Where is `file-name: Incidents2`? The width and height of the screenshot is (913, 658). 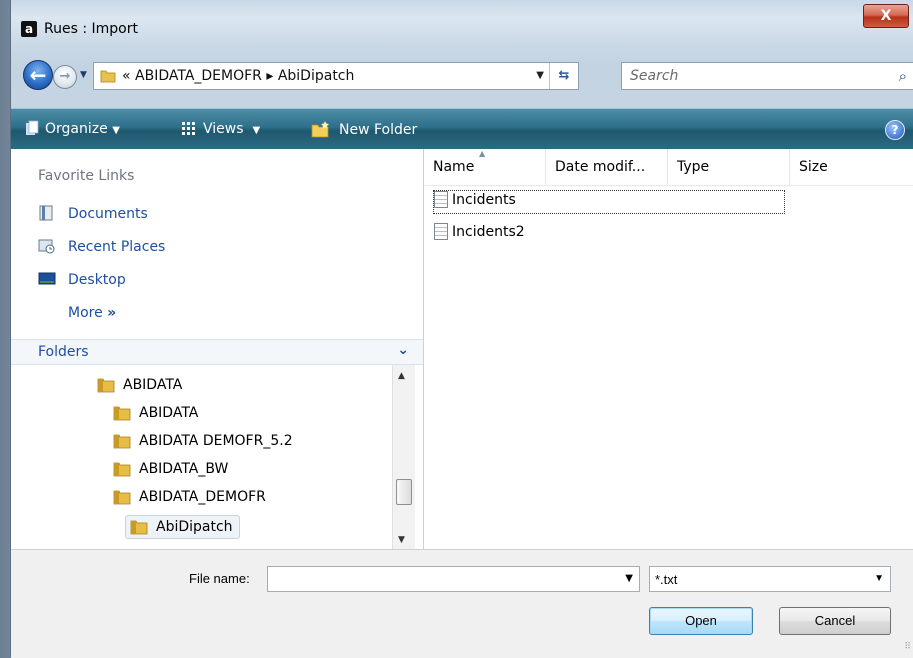
file-name: Incidents2 is located at coordinates (488, 232).